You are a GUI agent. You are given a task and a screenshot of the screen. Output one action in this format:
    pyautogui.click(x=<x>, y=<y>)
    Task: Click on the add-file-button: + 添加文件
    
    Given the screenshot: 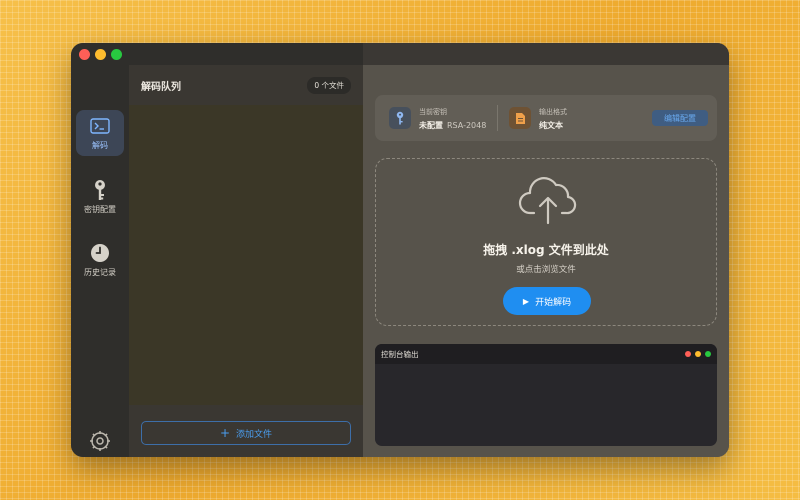 What is the action you would take?
    pyautogui.click(x=246, y=433)
    